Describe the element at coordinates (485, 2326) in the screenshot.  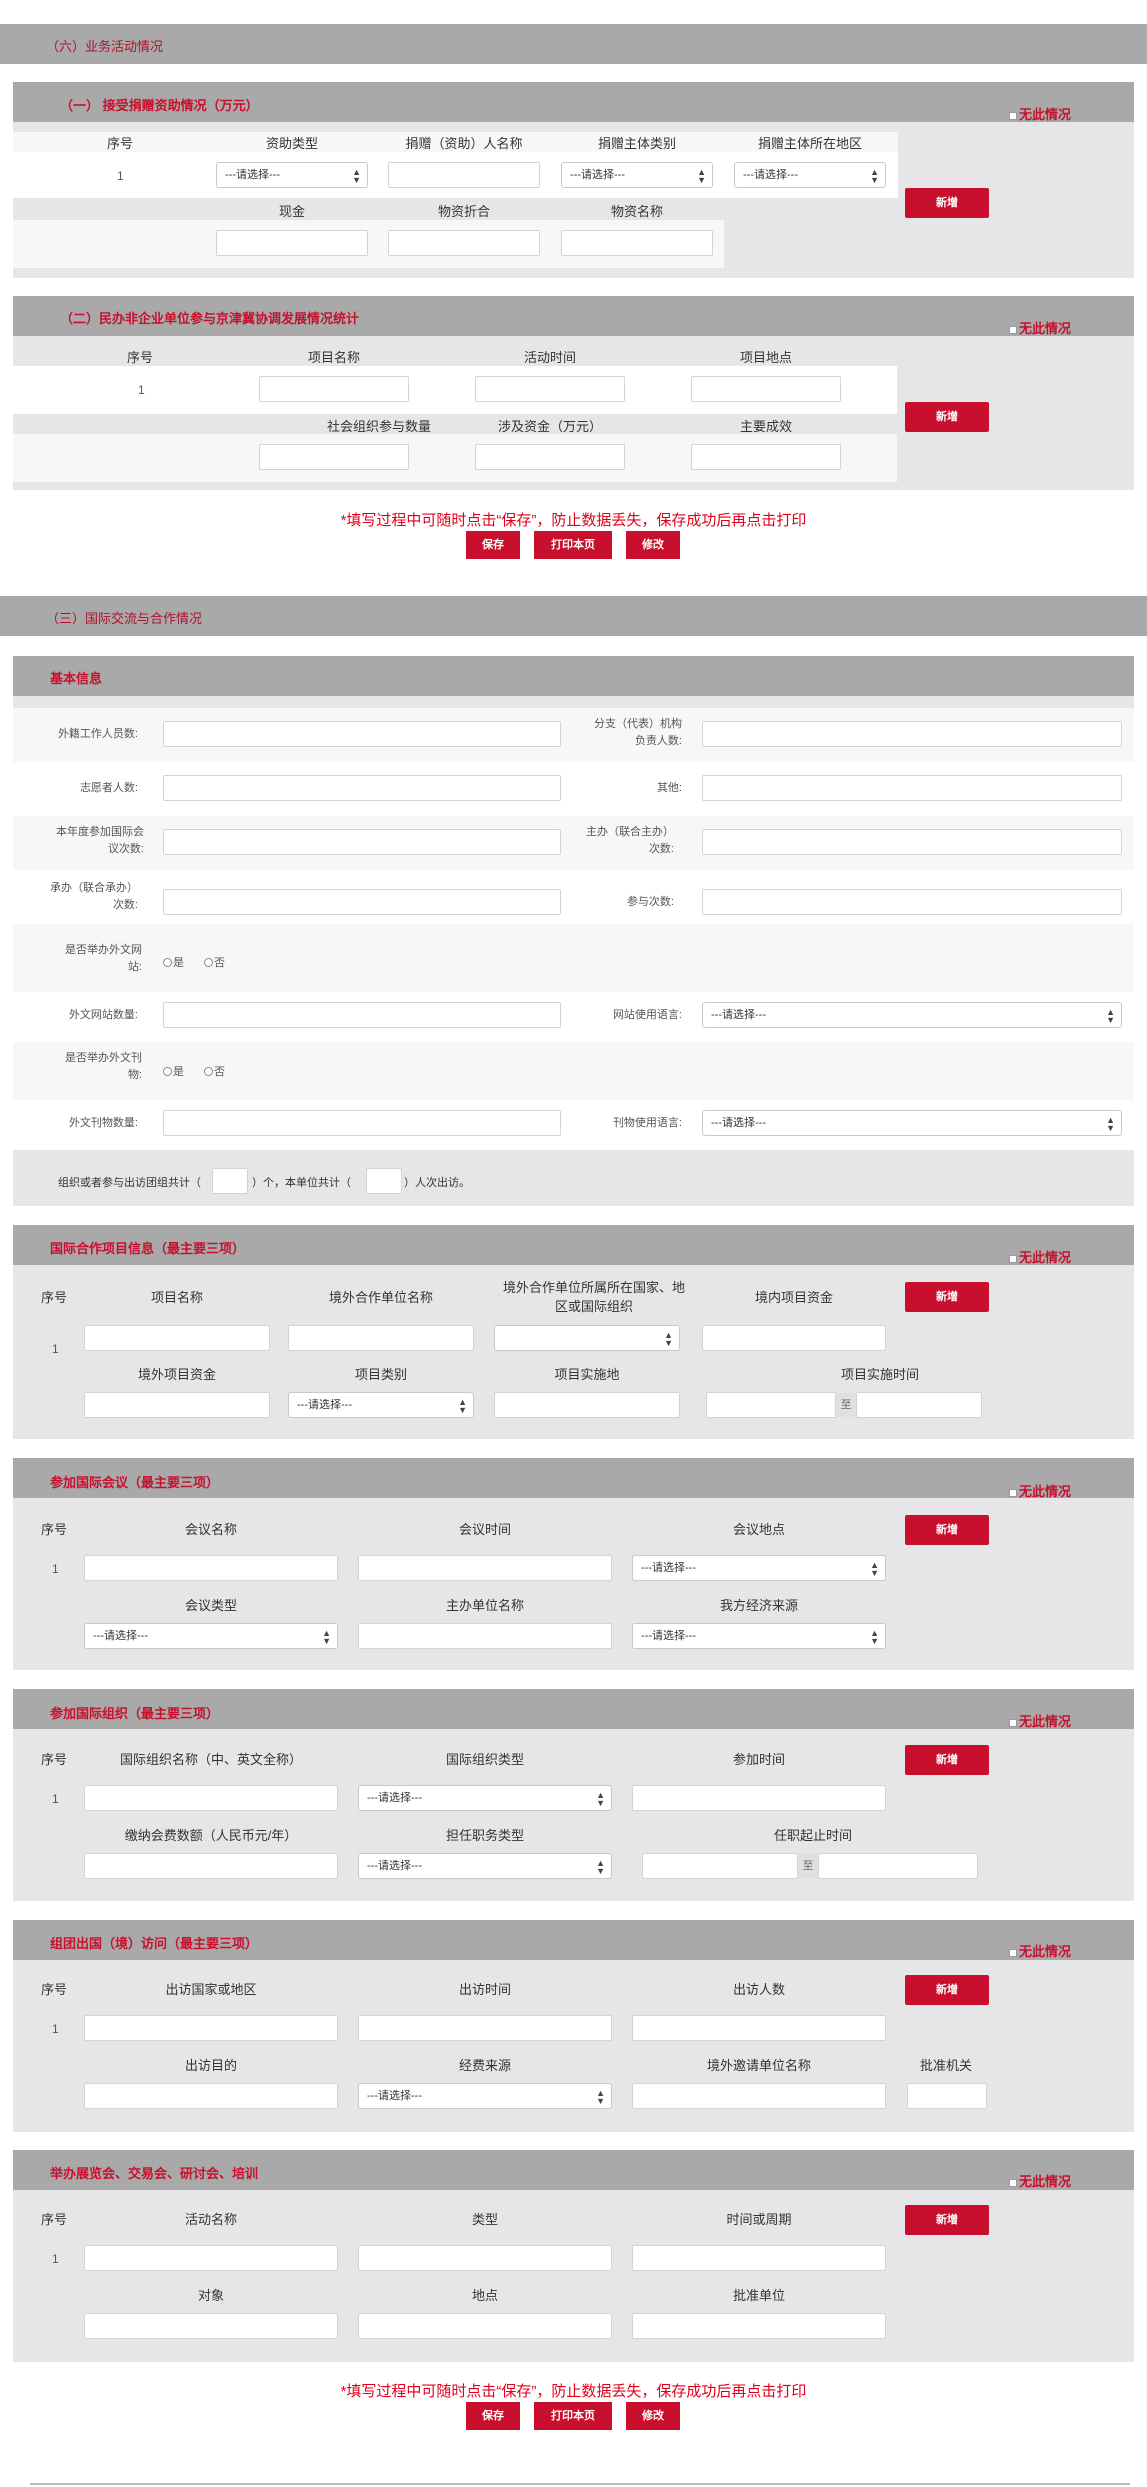
I see `e-place-input` at that location.